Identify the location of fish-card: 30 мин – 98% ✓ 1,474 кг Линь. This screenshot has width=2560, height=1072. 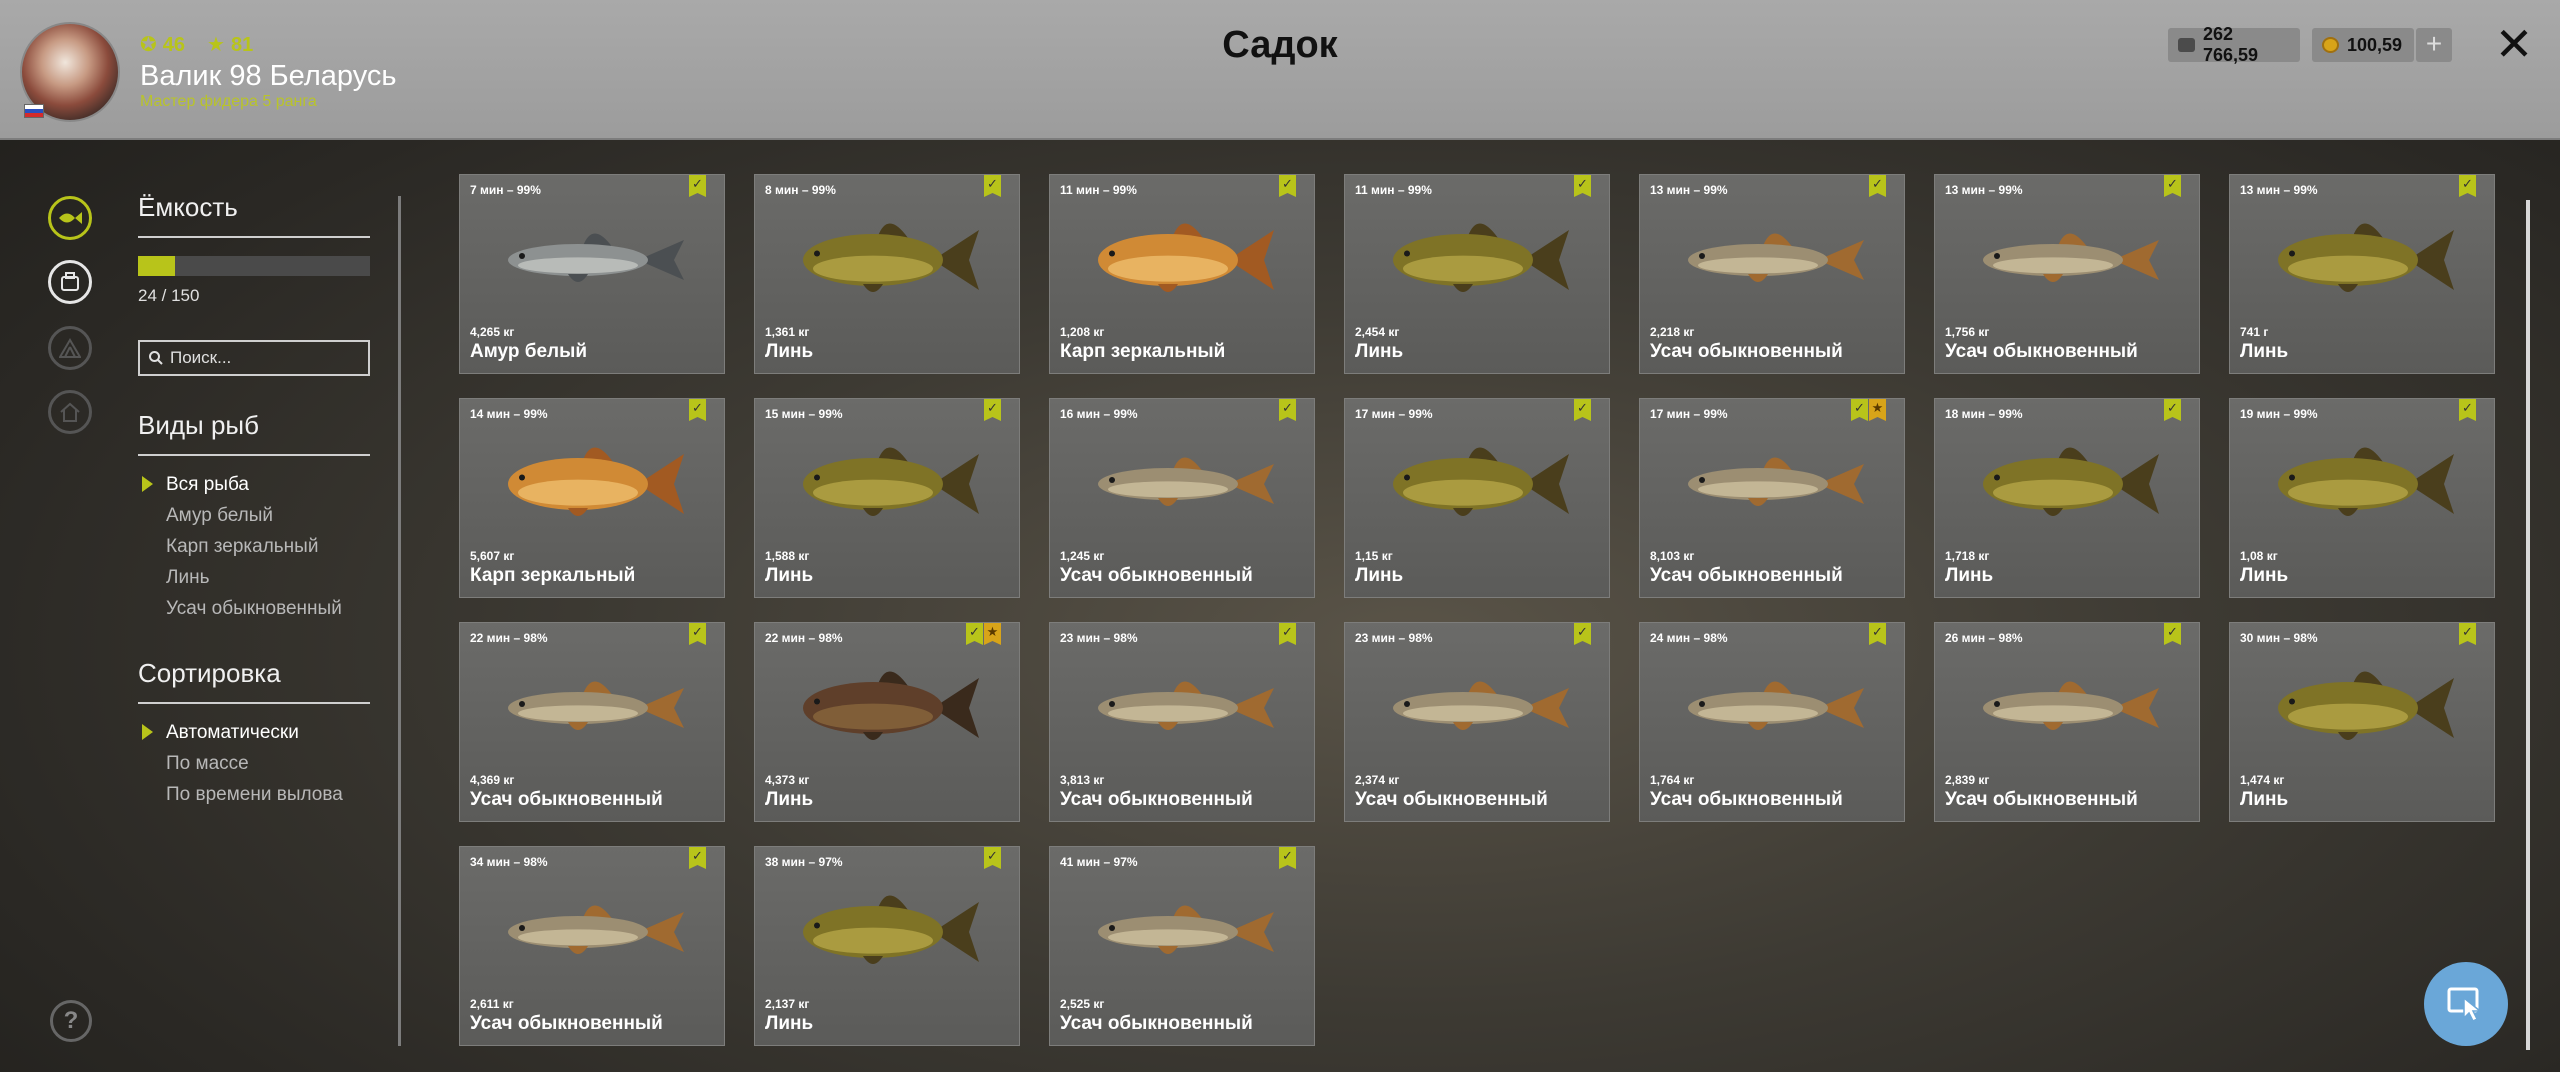
(2362, 722).